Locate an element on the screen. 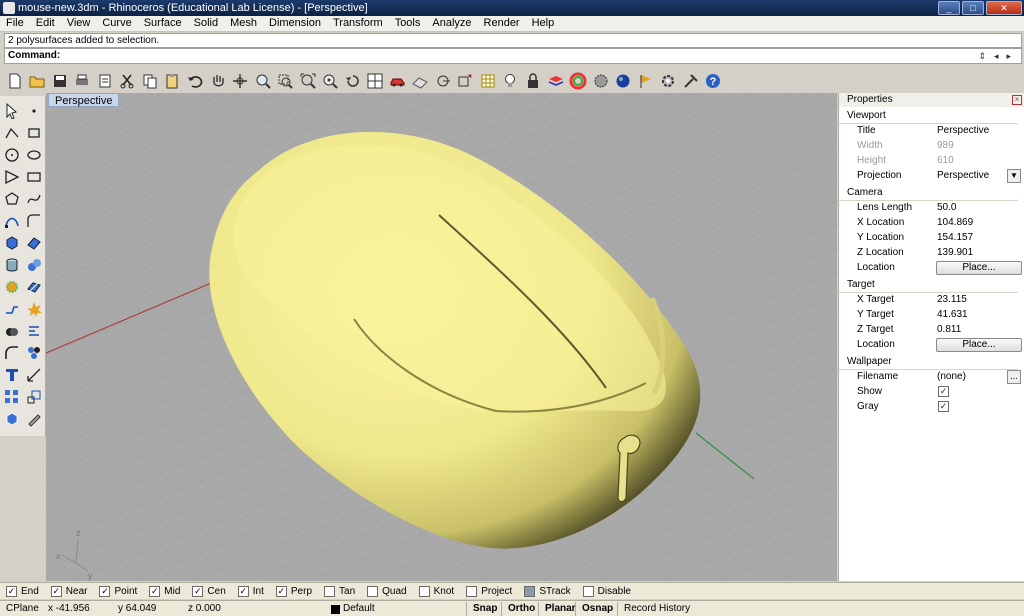  print-icon is located at coordinates (83, 81).